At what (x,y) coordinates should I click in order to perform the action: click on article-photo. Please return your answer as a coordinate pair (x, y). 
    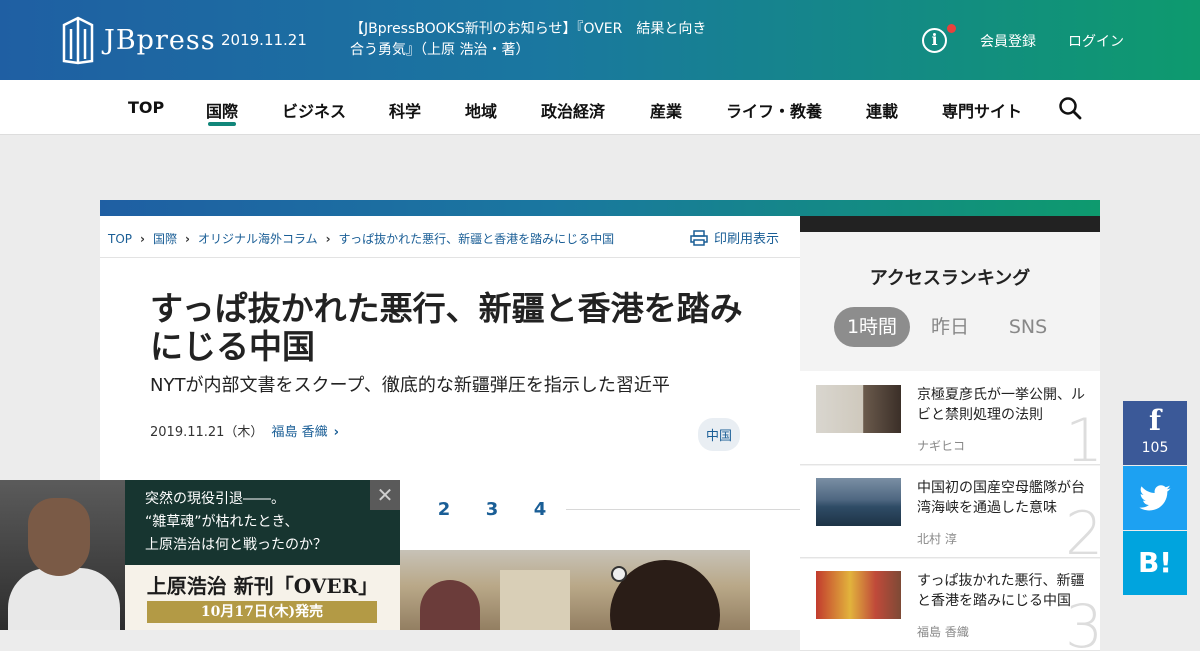
    Looking at the image, I should click on (575, 590).